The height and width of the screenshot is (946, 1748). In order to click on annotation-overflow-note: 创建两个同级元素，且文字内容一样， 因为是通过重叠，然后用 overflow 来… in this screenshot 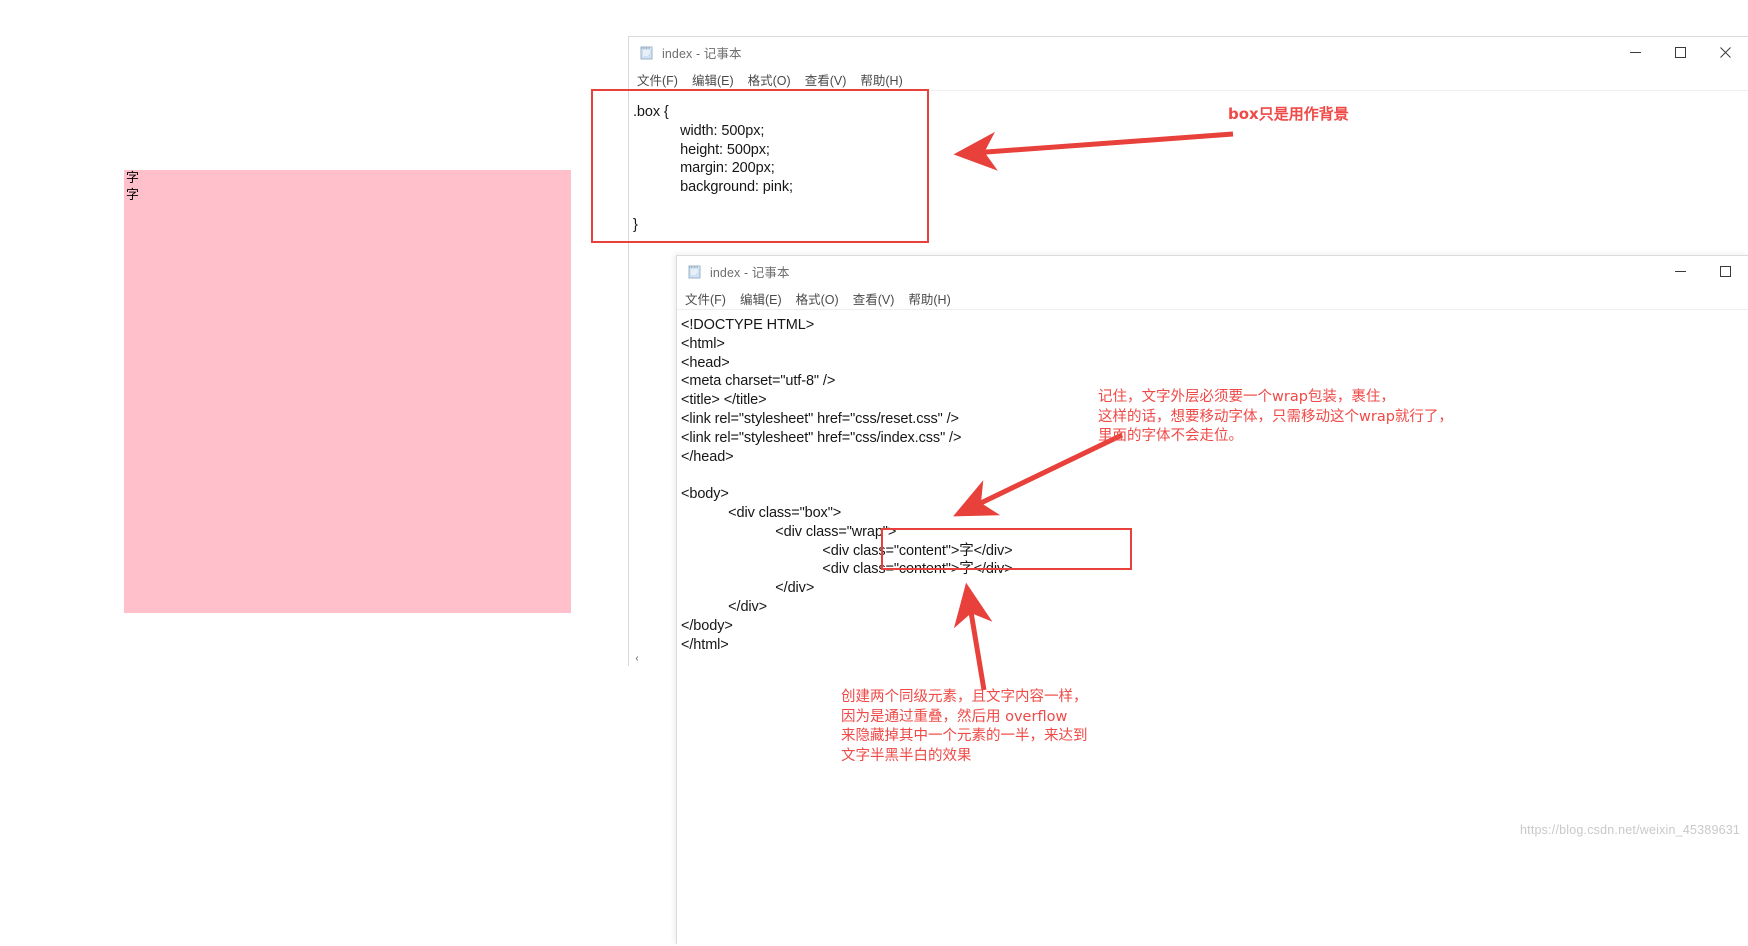, I will do `click(964, 726)`.